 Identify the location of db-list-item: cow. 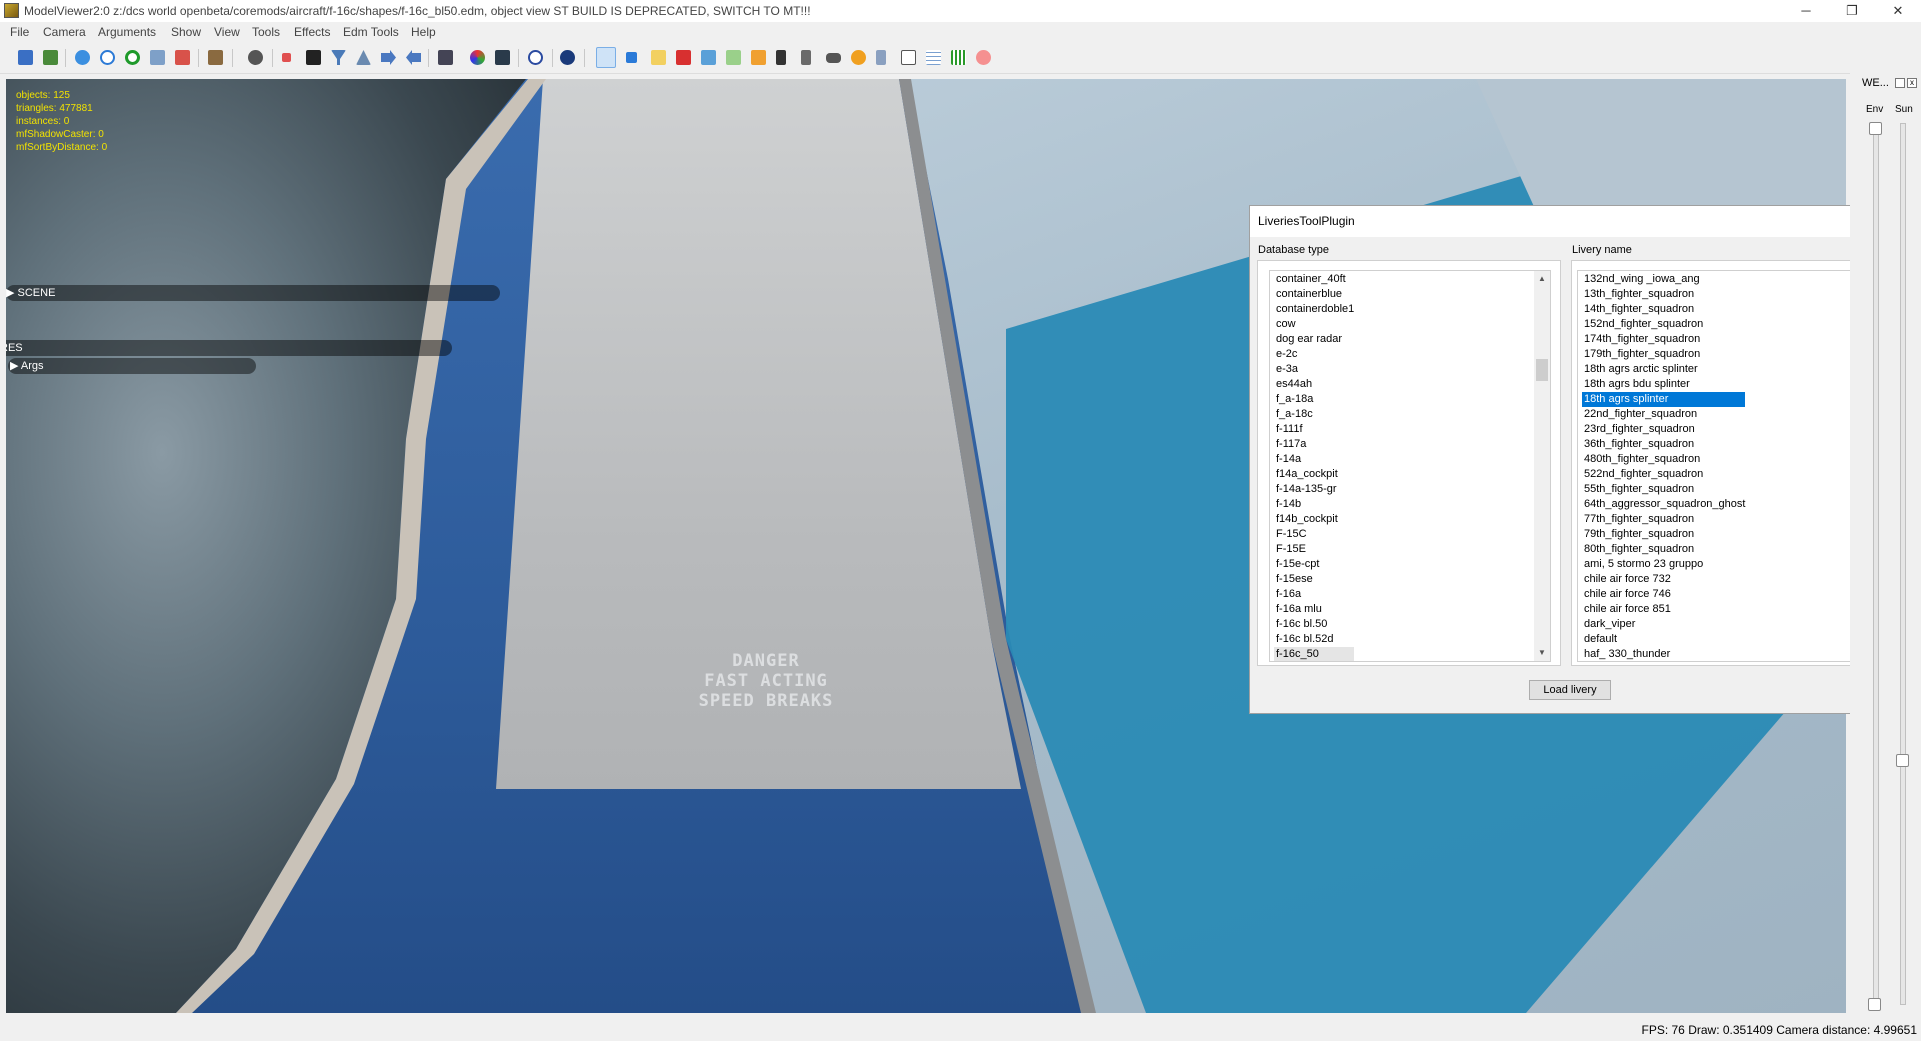
(1314, 324).